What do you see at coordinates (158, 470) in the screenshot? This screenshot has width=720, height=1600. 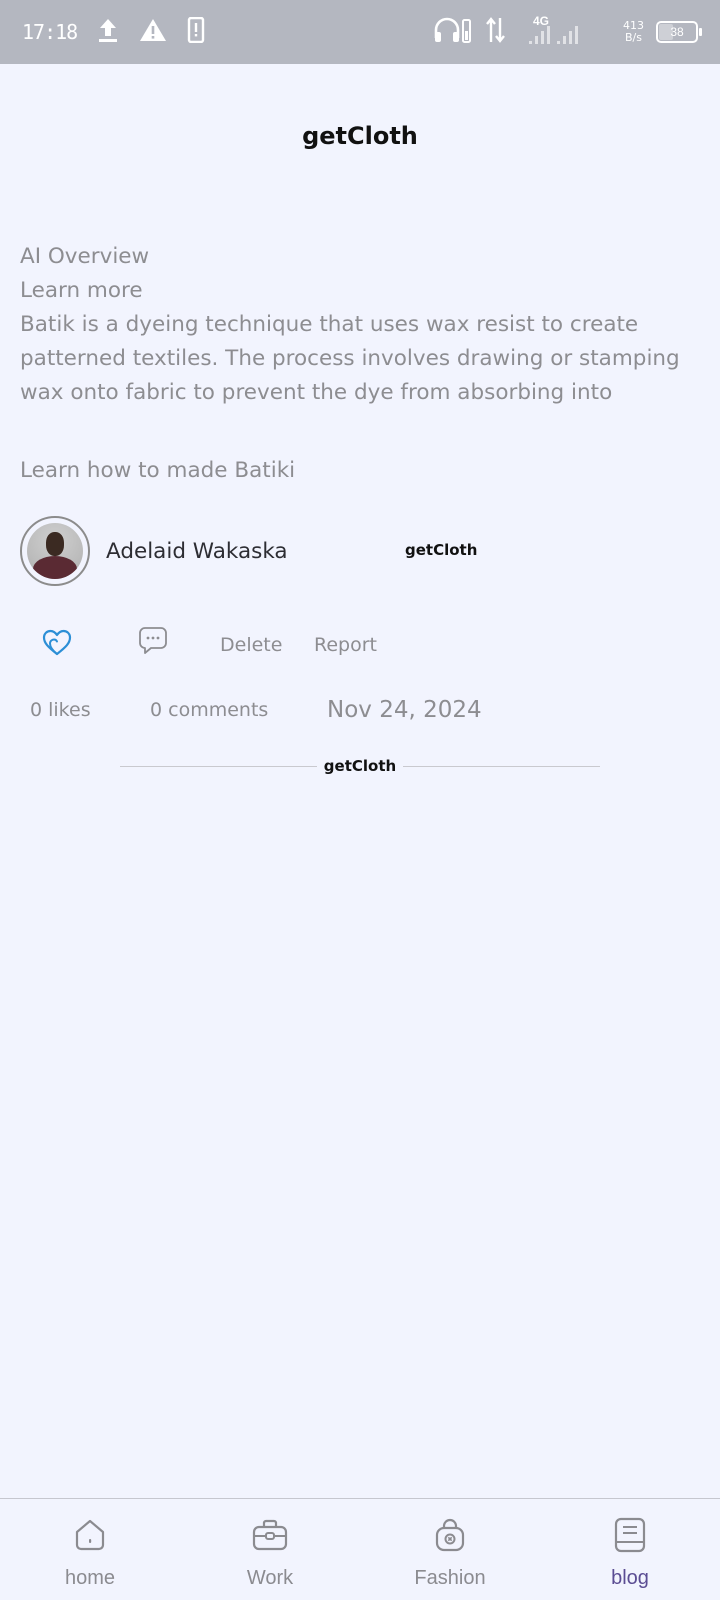 I see `post-title: Learn how to made Batiki` at bounding box center [158, 470].